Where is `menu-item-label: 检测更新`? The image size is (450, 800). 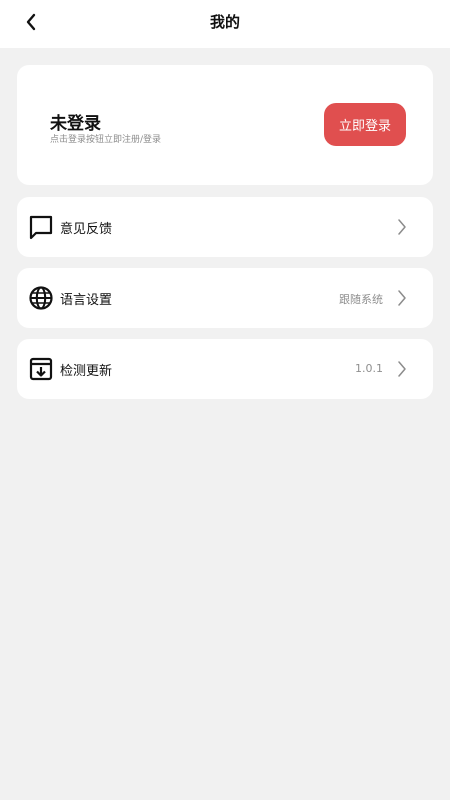 menu-item-label: 检测更新 is located at coordinates (86, 371).